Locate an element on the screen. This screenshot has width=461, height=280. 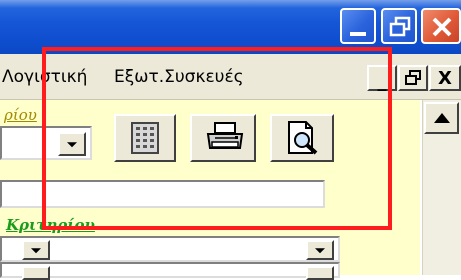
criteria-combo-left-dropdown is located at coordinates (36, 250).